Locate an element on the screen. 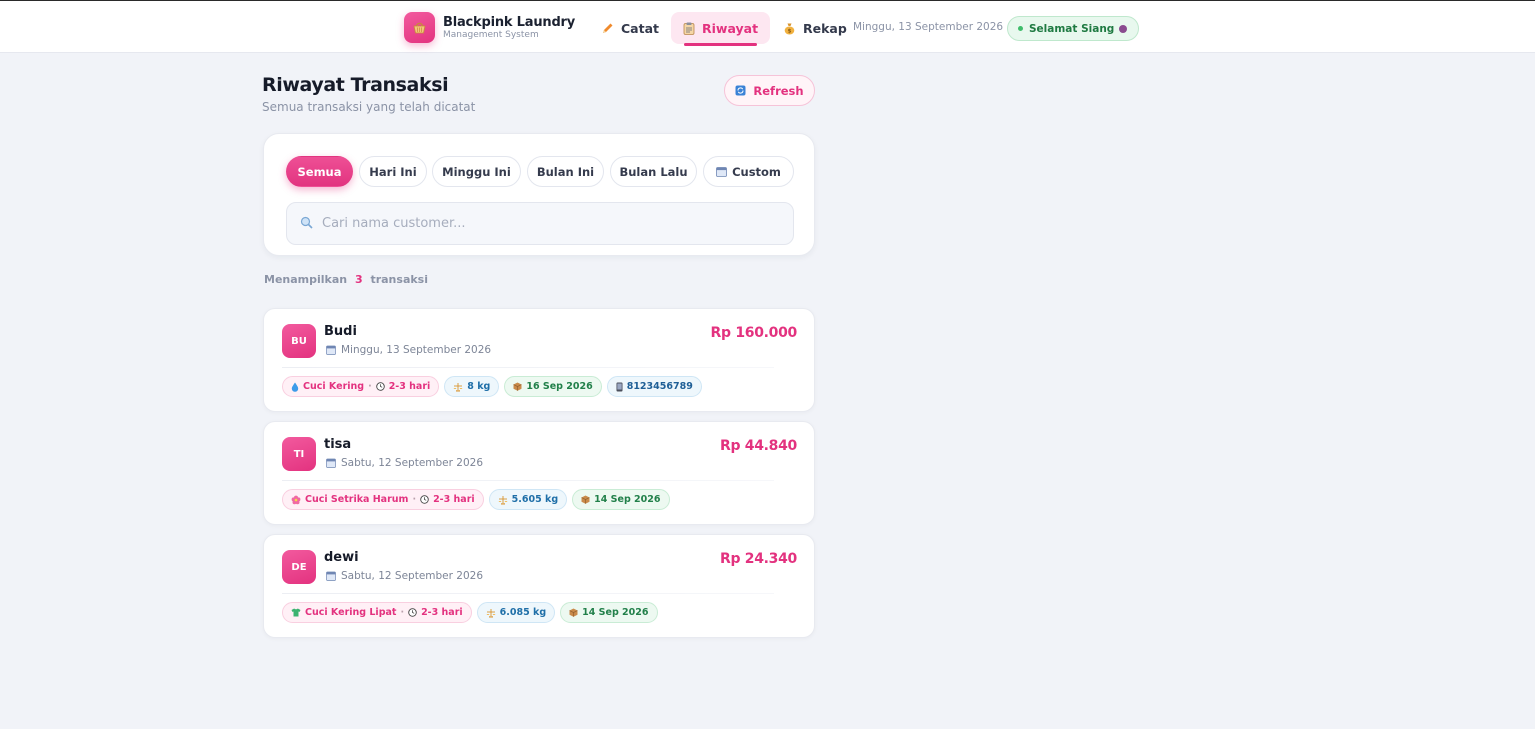 This screenshot has height=729, width=1535. weight-value: 8 kg is located at coordinates (479, 386).